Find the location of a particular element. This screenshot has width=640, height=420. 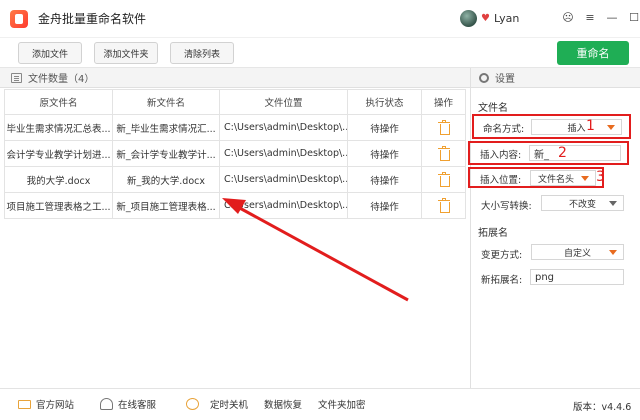

data-recovery-label: 数据恢复 is located at coordinates (283, 405).